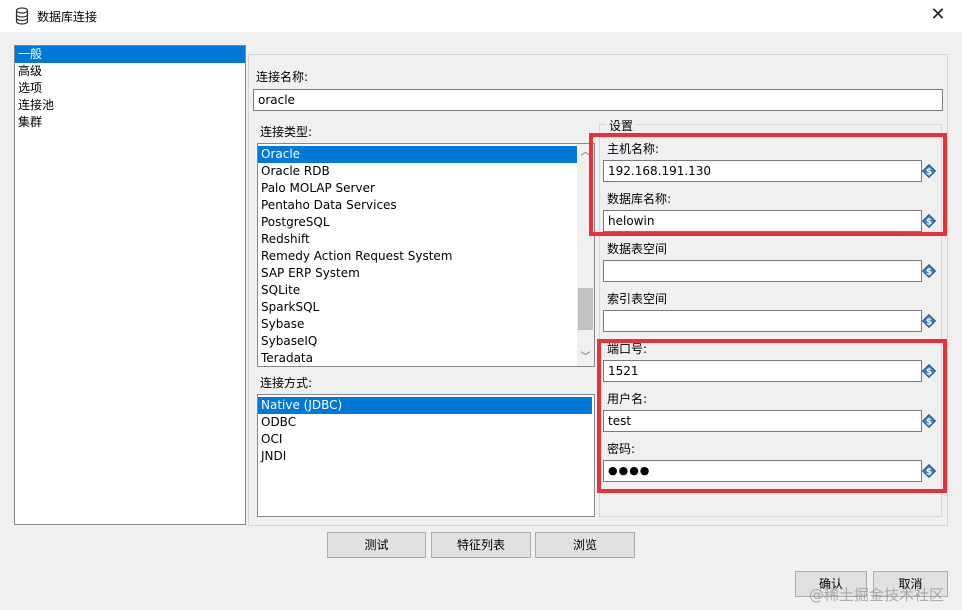  Describe the element at coordinates (130, 71) in the screenshot. I see `nav-item-advanced: 高级` at that location.